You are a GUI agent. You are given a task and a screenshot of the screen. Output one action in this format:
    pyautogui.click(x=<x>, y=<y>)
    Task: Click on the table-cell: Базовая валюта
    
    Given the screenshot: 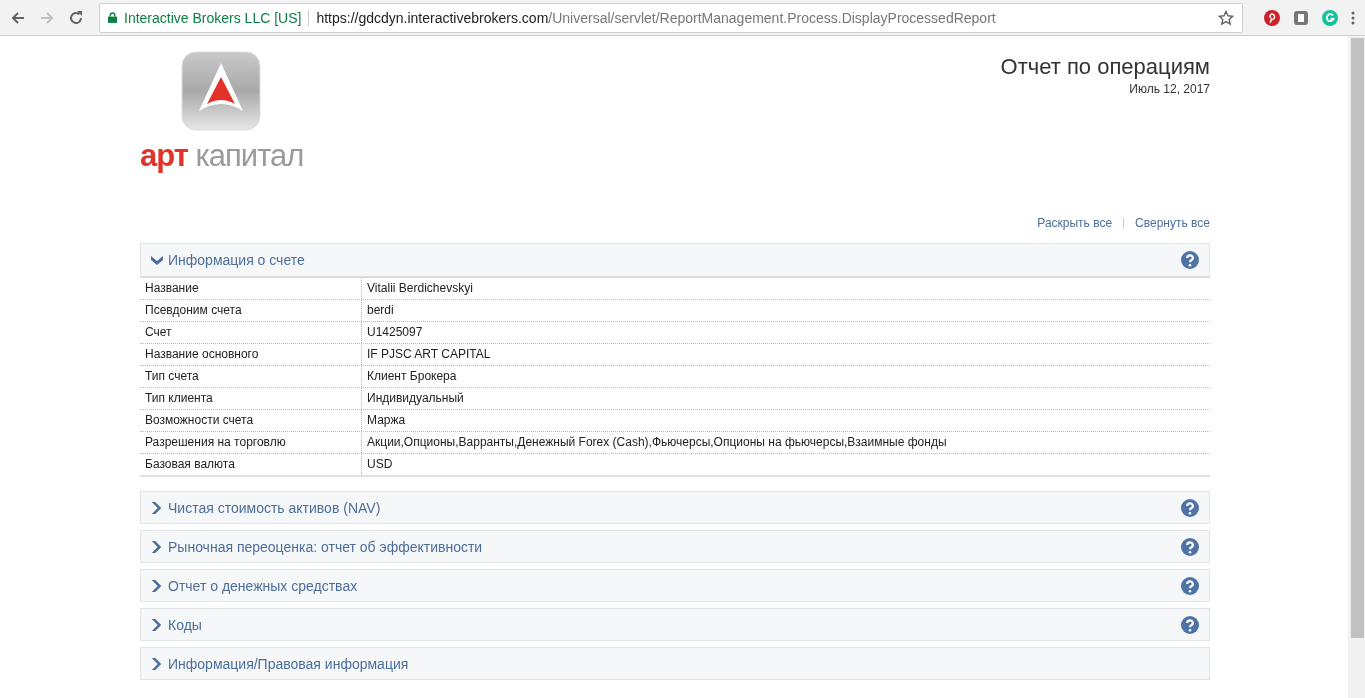 What is the action you would take?
    pyautogui.click(x=251, y=464)
    